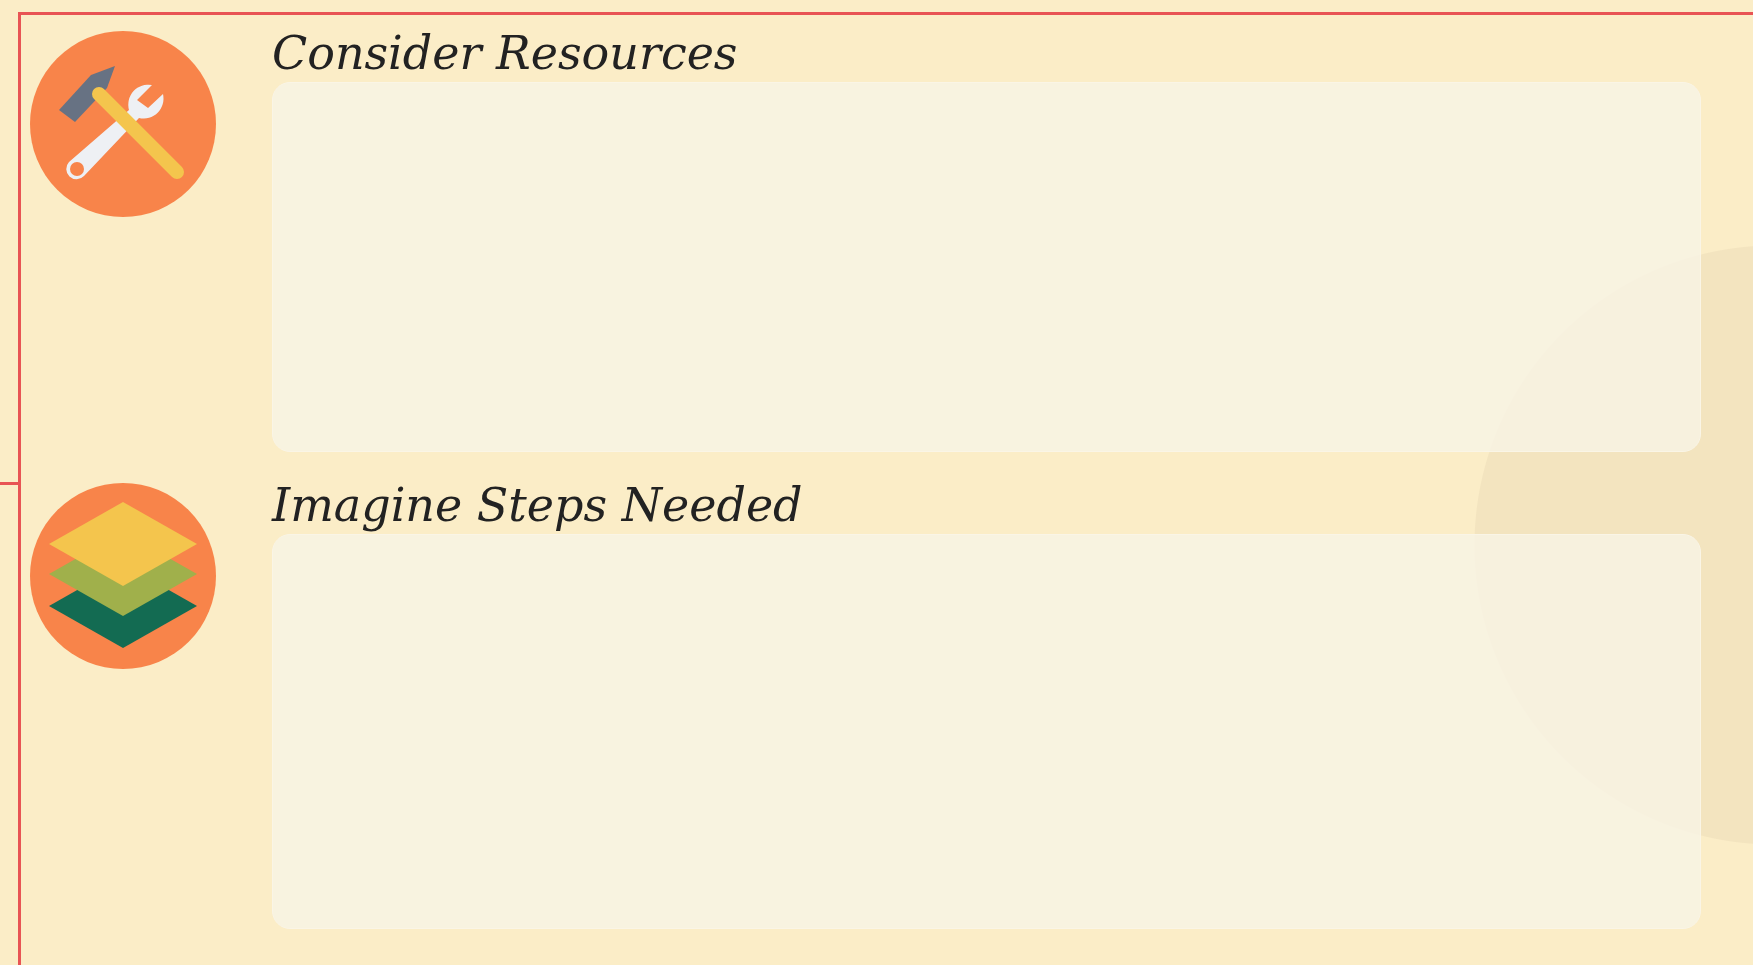 This screenshot has height=965, width=1753. Describe the element at coordinates (505, 56) in the screenshot. I see `section-title: Consider Resources` at that location.